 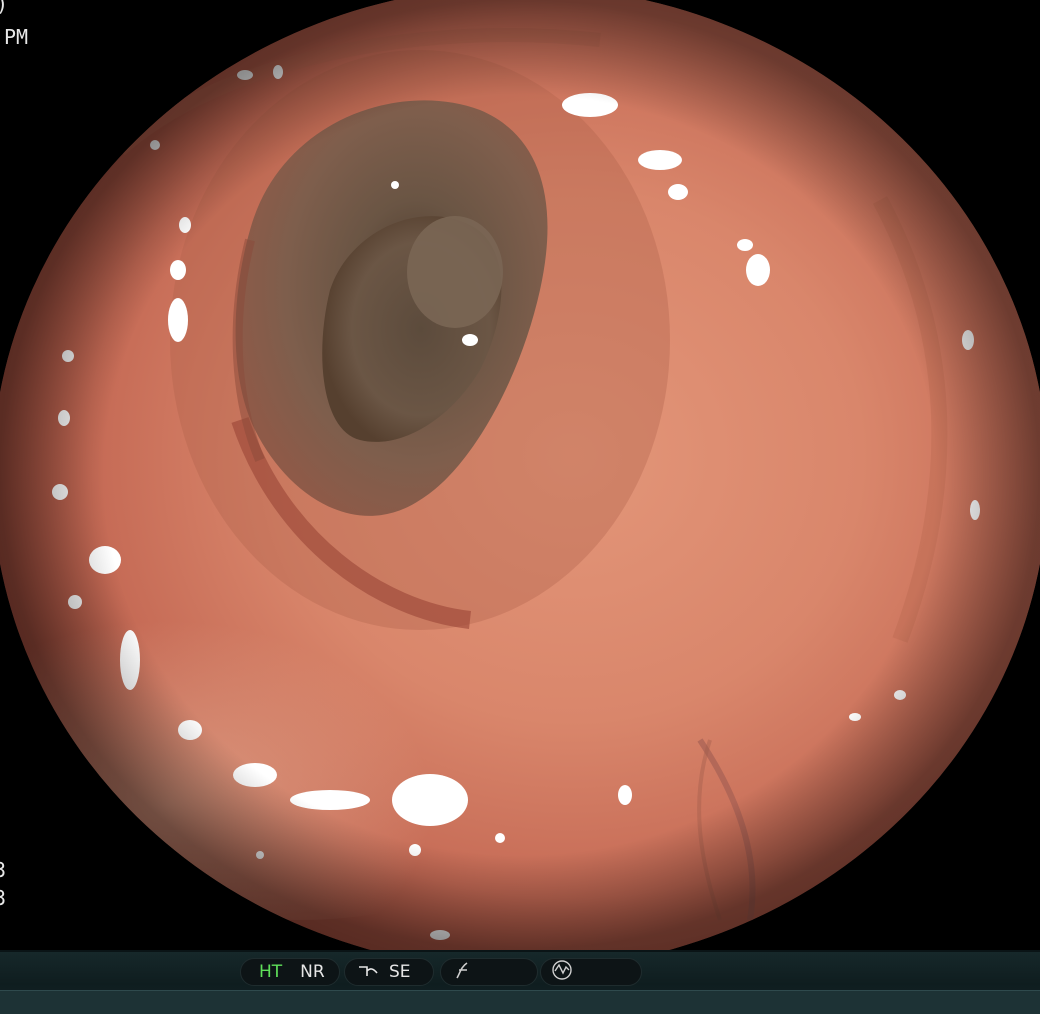 What do you see at coordinates (489, 972) in the screenshot?
I see `gamma-indicator-group` at bounding box center [489, 972].